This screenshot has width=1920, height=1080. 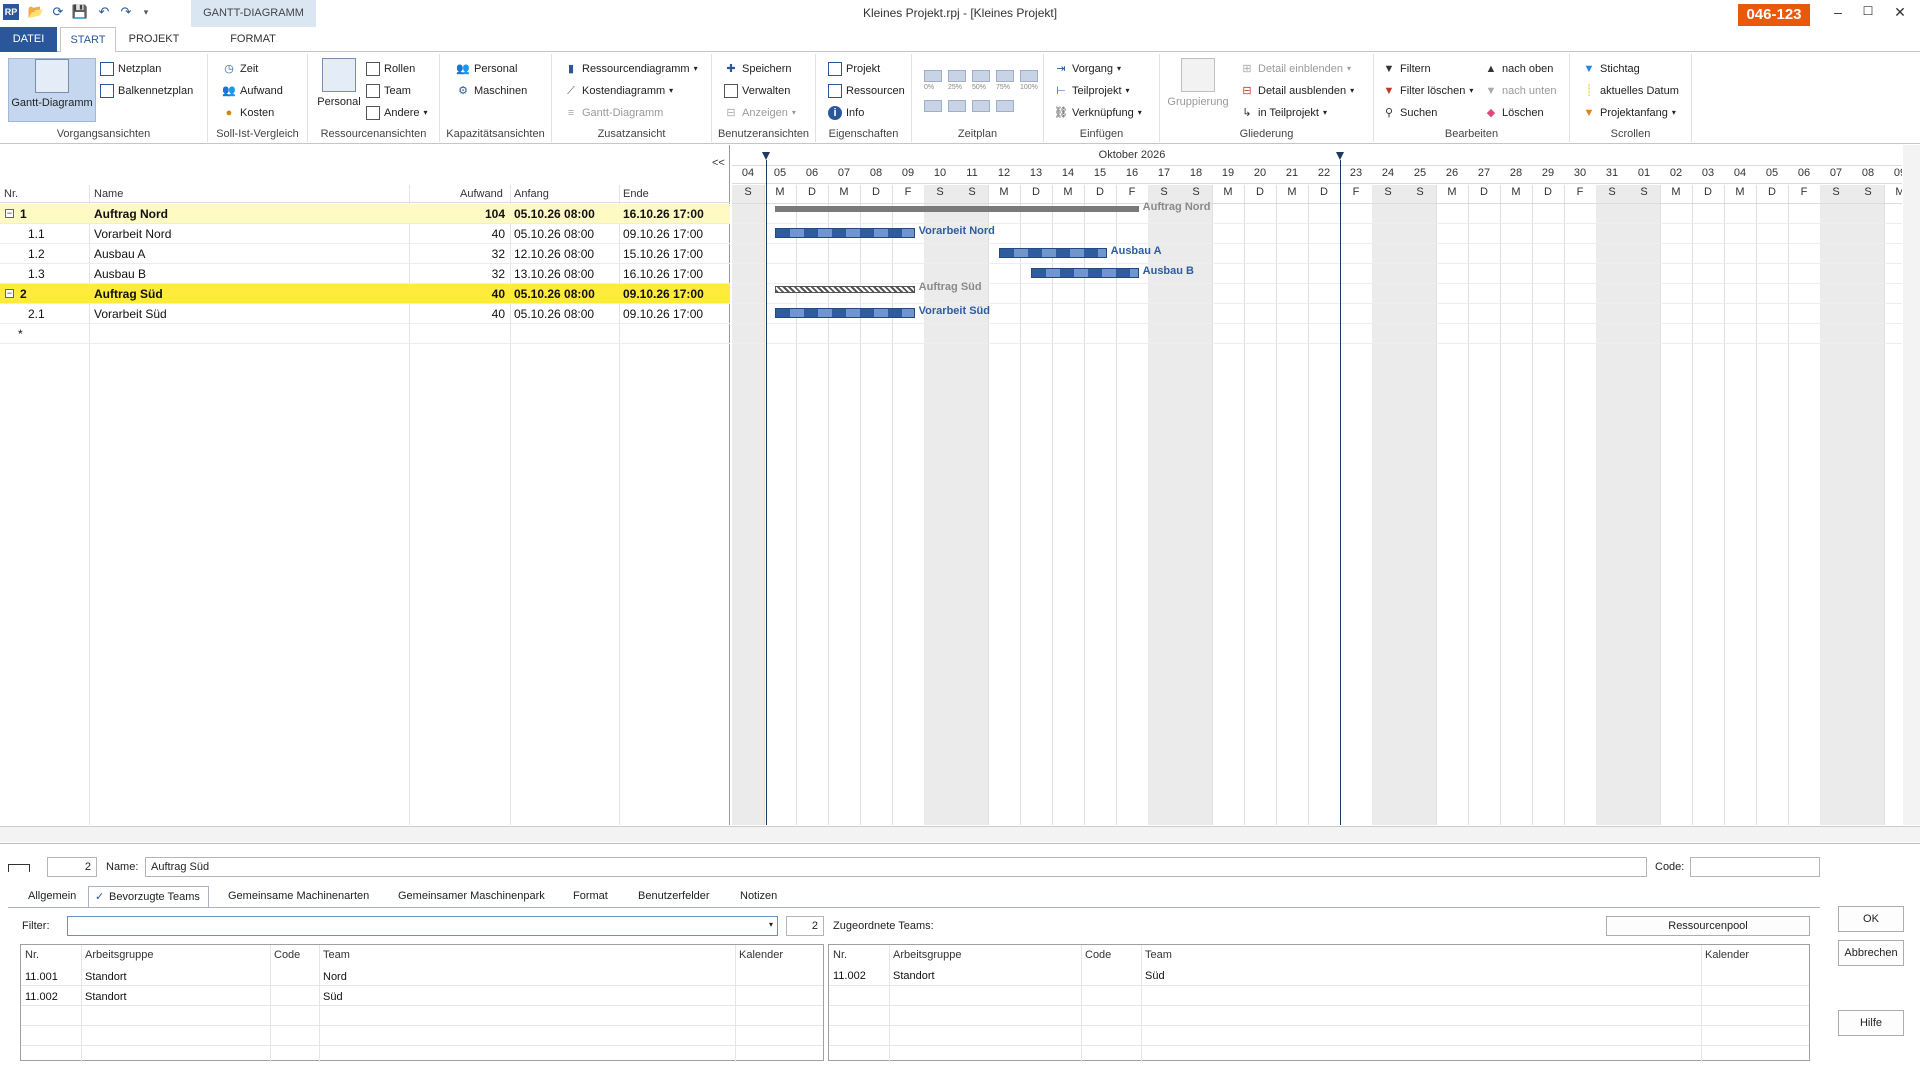 I want to click on cell-name: Ausbau B, so click(x=120, y=274).